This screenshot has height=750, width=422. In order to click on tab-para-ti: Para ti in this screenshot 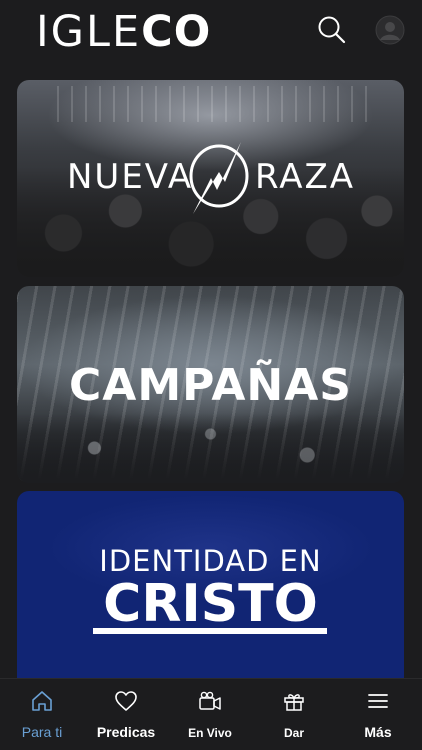, I will do `click(42, 714)`.